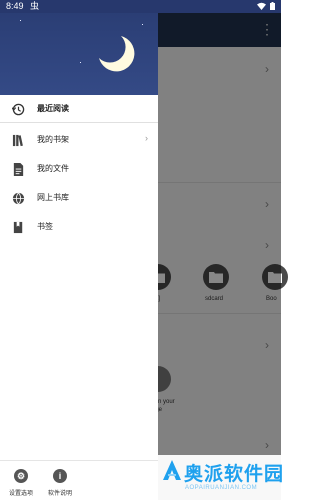  I want to click on chevron-right-icon: ›, so click(146, 138).